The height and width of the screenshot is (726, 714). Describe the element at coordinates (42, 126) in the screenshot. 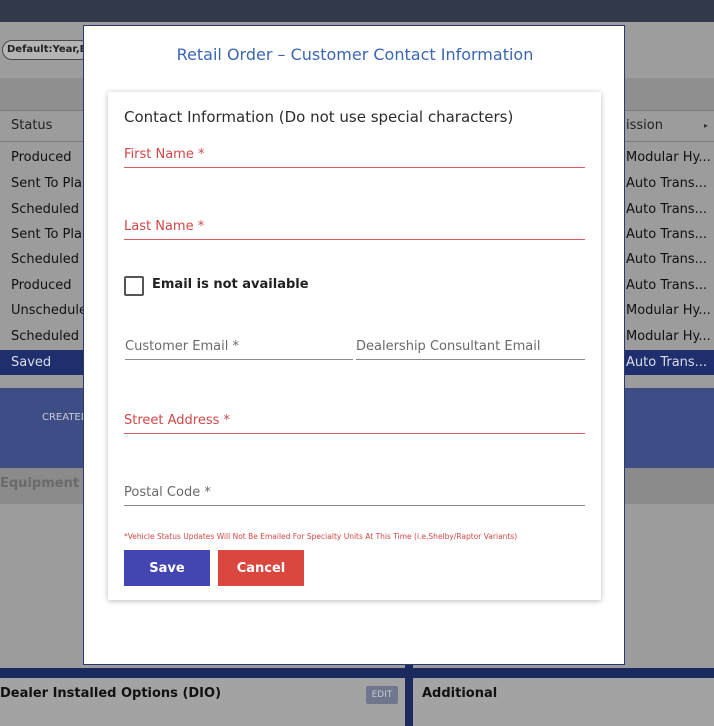

I see `column-header-status: Status` at that location.